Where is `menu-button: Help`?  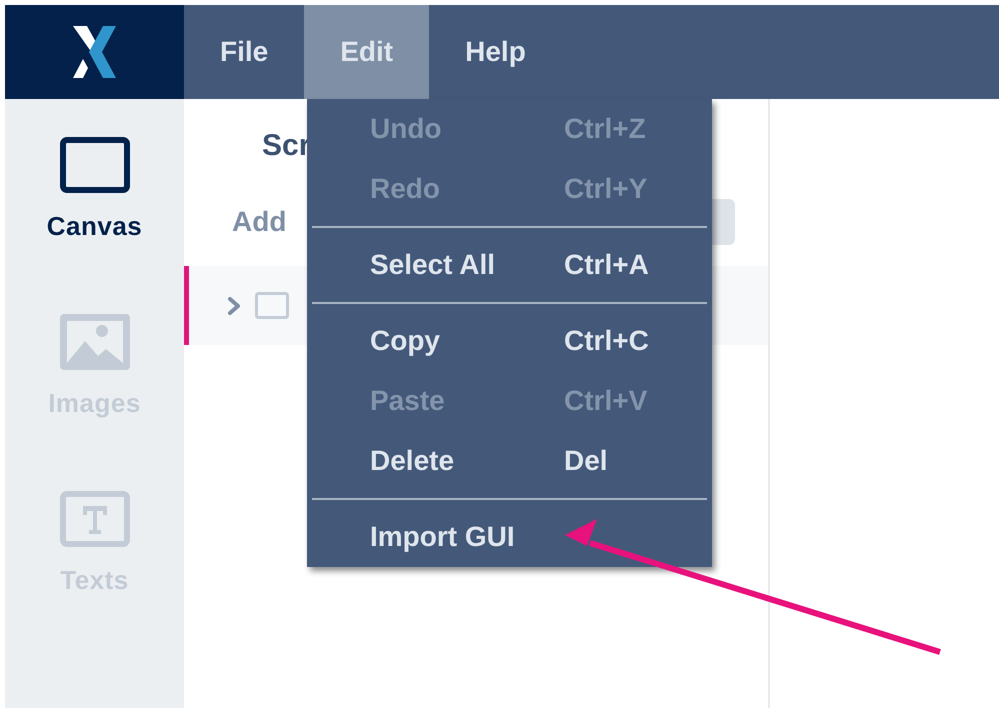
menu-button: Help is located at coordinates (495, 52).